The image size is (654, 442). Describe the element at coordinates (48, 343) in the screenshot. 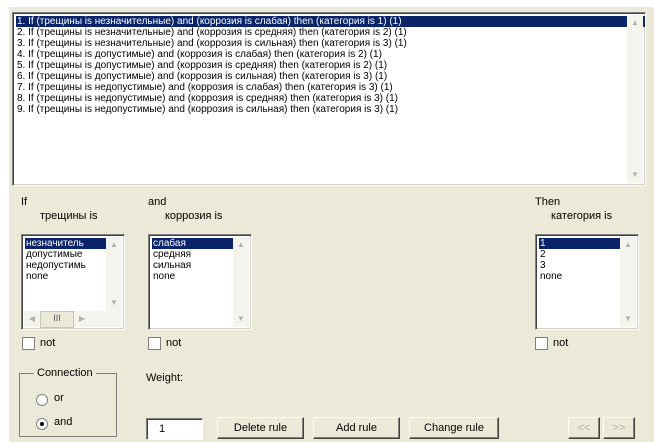

I see `cracks-not-label: not` at that location.